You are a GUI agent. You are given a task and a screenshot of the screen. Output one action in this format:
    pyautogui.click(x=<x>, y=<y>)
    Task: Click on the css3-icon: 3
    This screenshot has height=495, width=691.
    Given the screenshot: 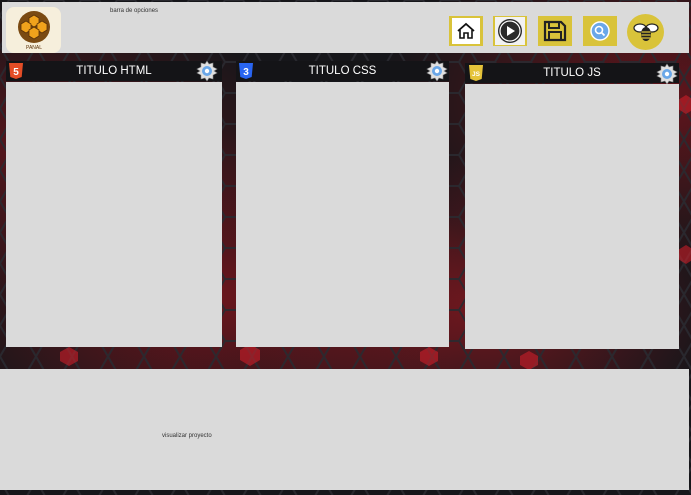 What is the action you would take?
    pyautogui.click(x=246, y=71)
    